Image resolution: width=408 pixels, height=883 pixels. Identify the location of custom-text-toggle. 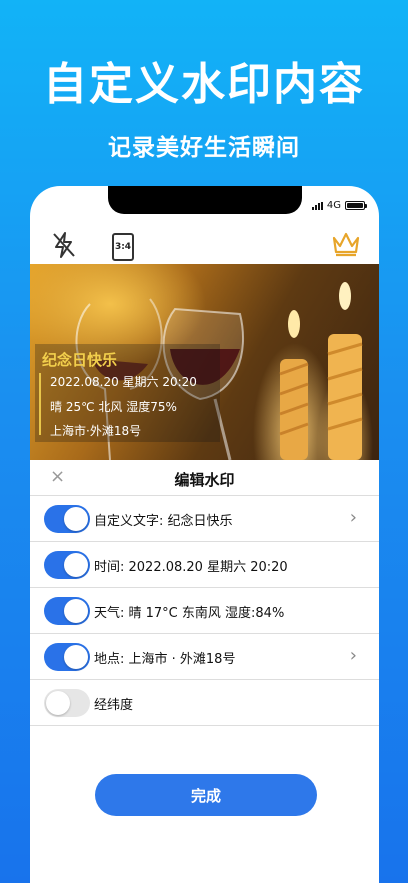
(67, 519).